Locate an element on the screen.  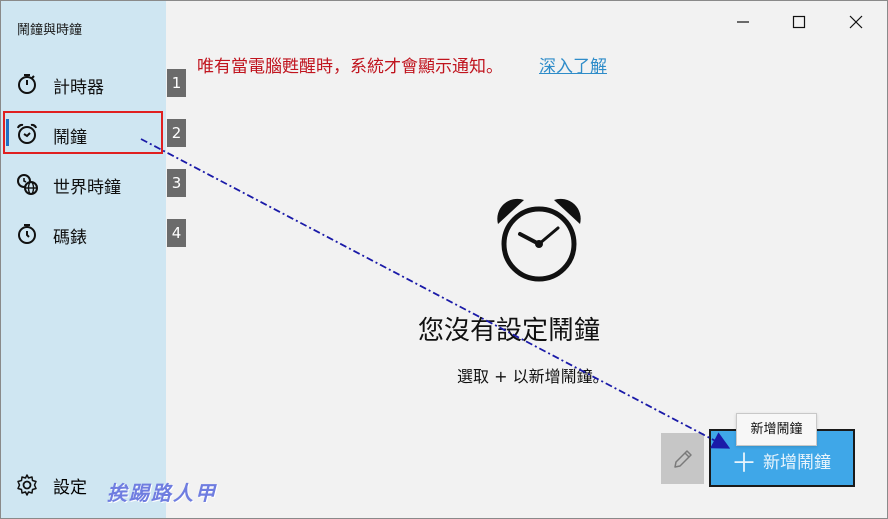
close-button is located at coordinates (856, 22).